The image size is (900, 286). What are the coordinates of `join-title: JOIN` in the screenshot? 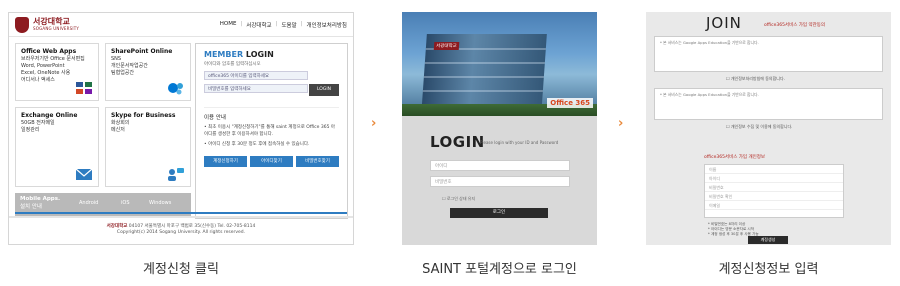 It's located at (724, 23).